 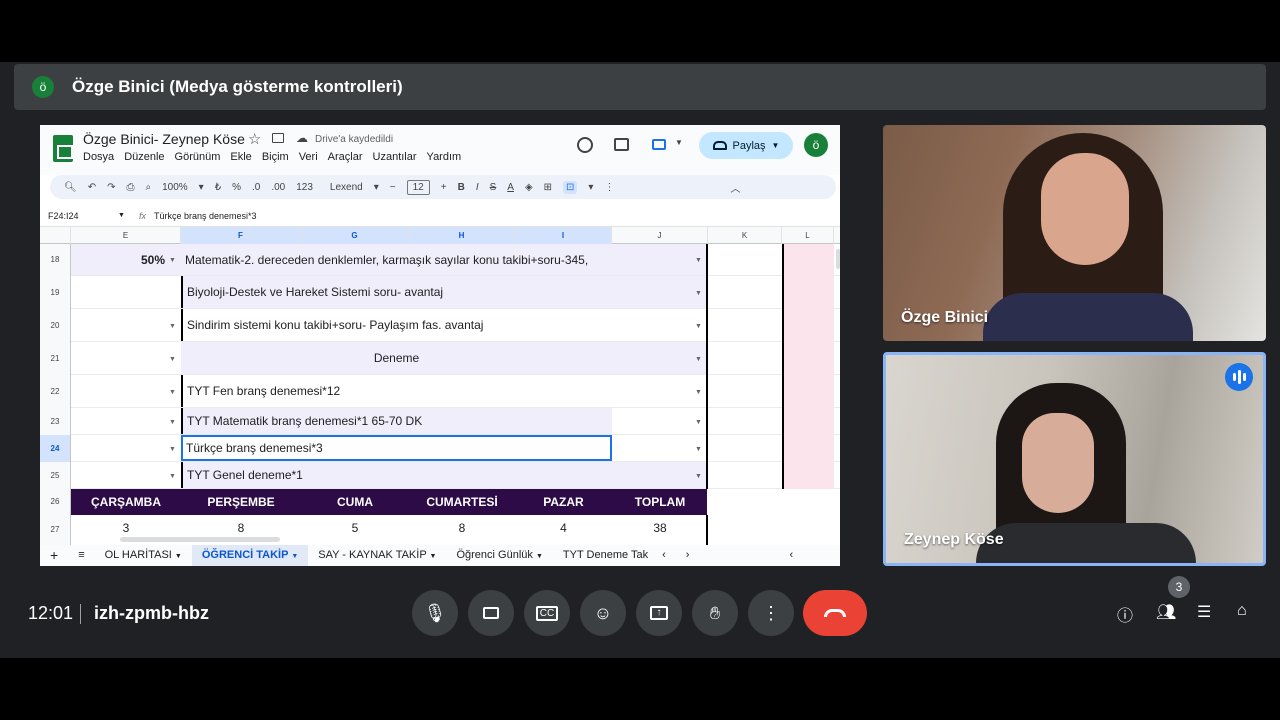 I want to click on menu-tools: Araçlar, so click(x=345, y=157).